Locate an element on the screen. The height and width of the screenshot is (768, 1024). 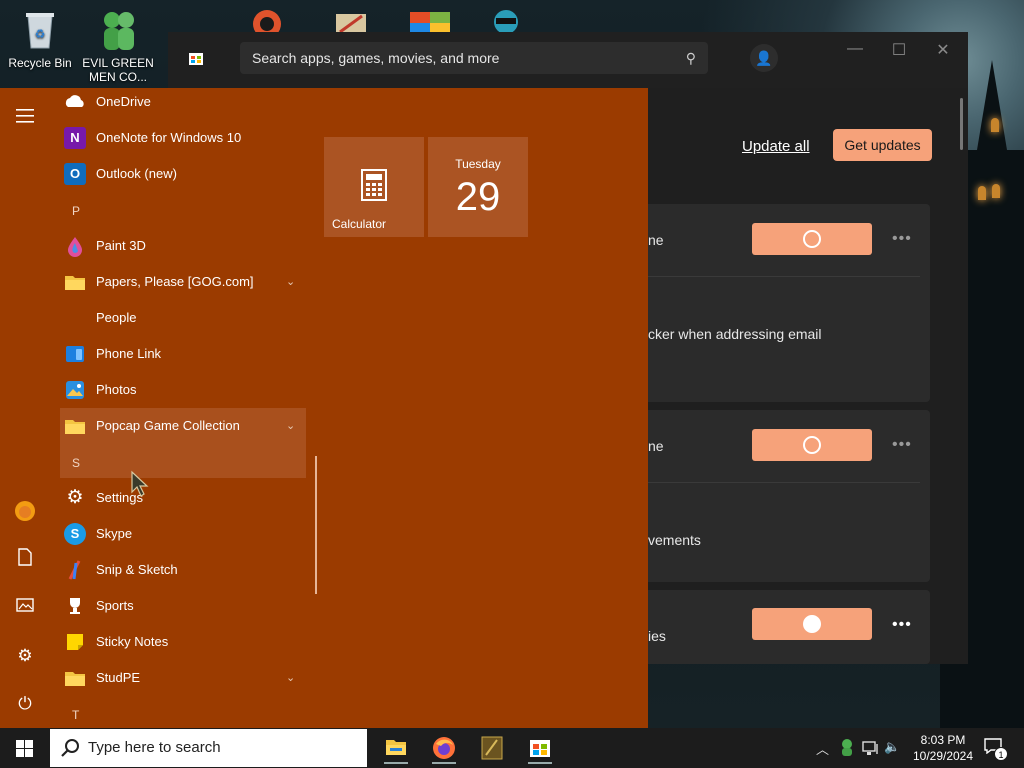
app-label: Skype is located at coordinates (114, 533).